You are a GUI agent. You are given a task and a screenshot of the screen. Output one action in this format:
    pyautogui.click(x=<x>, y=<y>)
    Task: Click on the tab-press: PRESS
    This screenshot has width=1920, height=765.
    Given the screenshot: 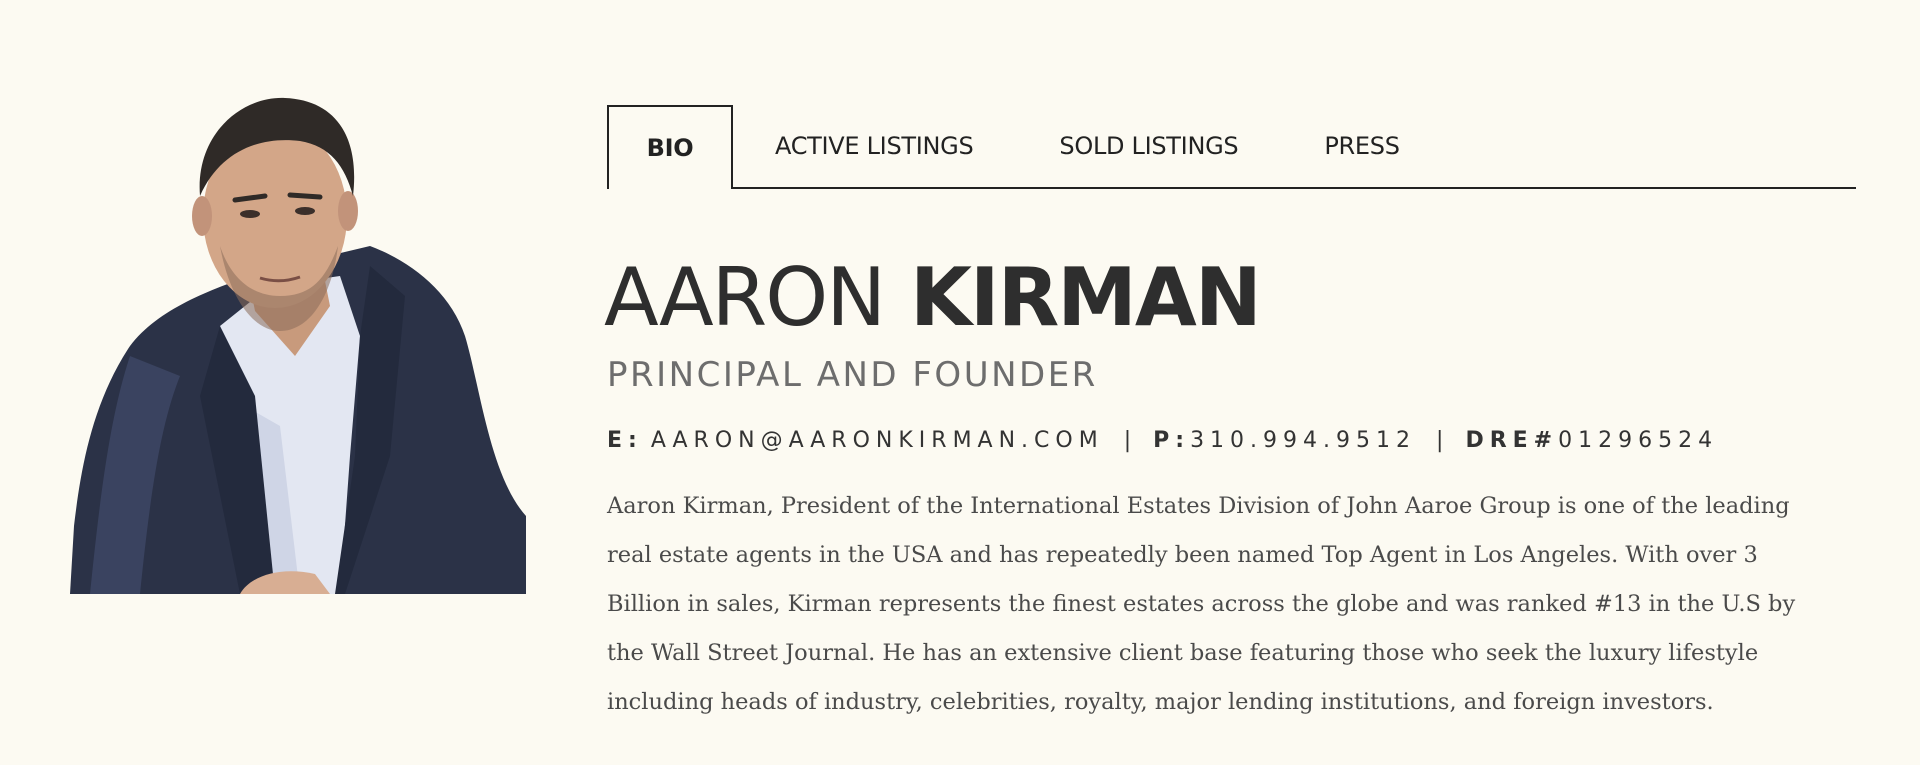 What is the action you would take?
    pyautogui.click(x=1362, y=146)
    